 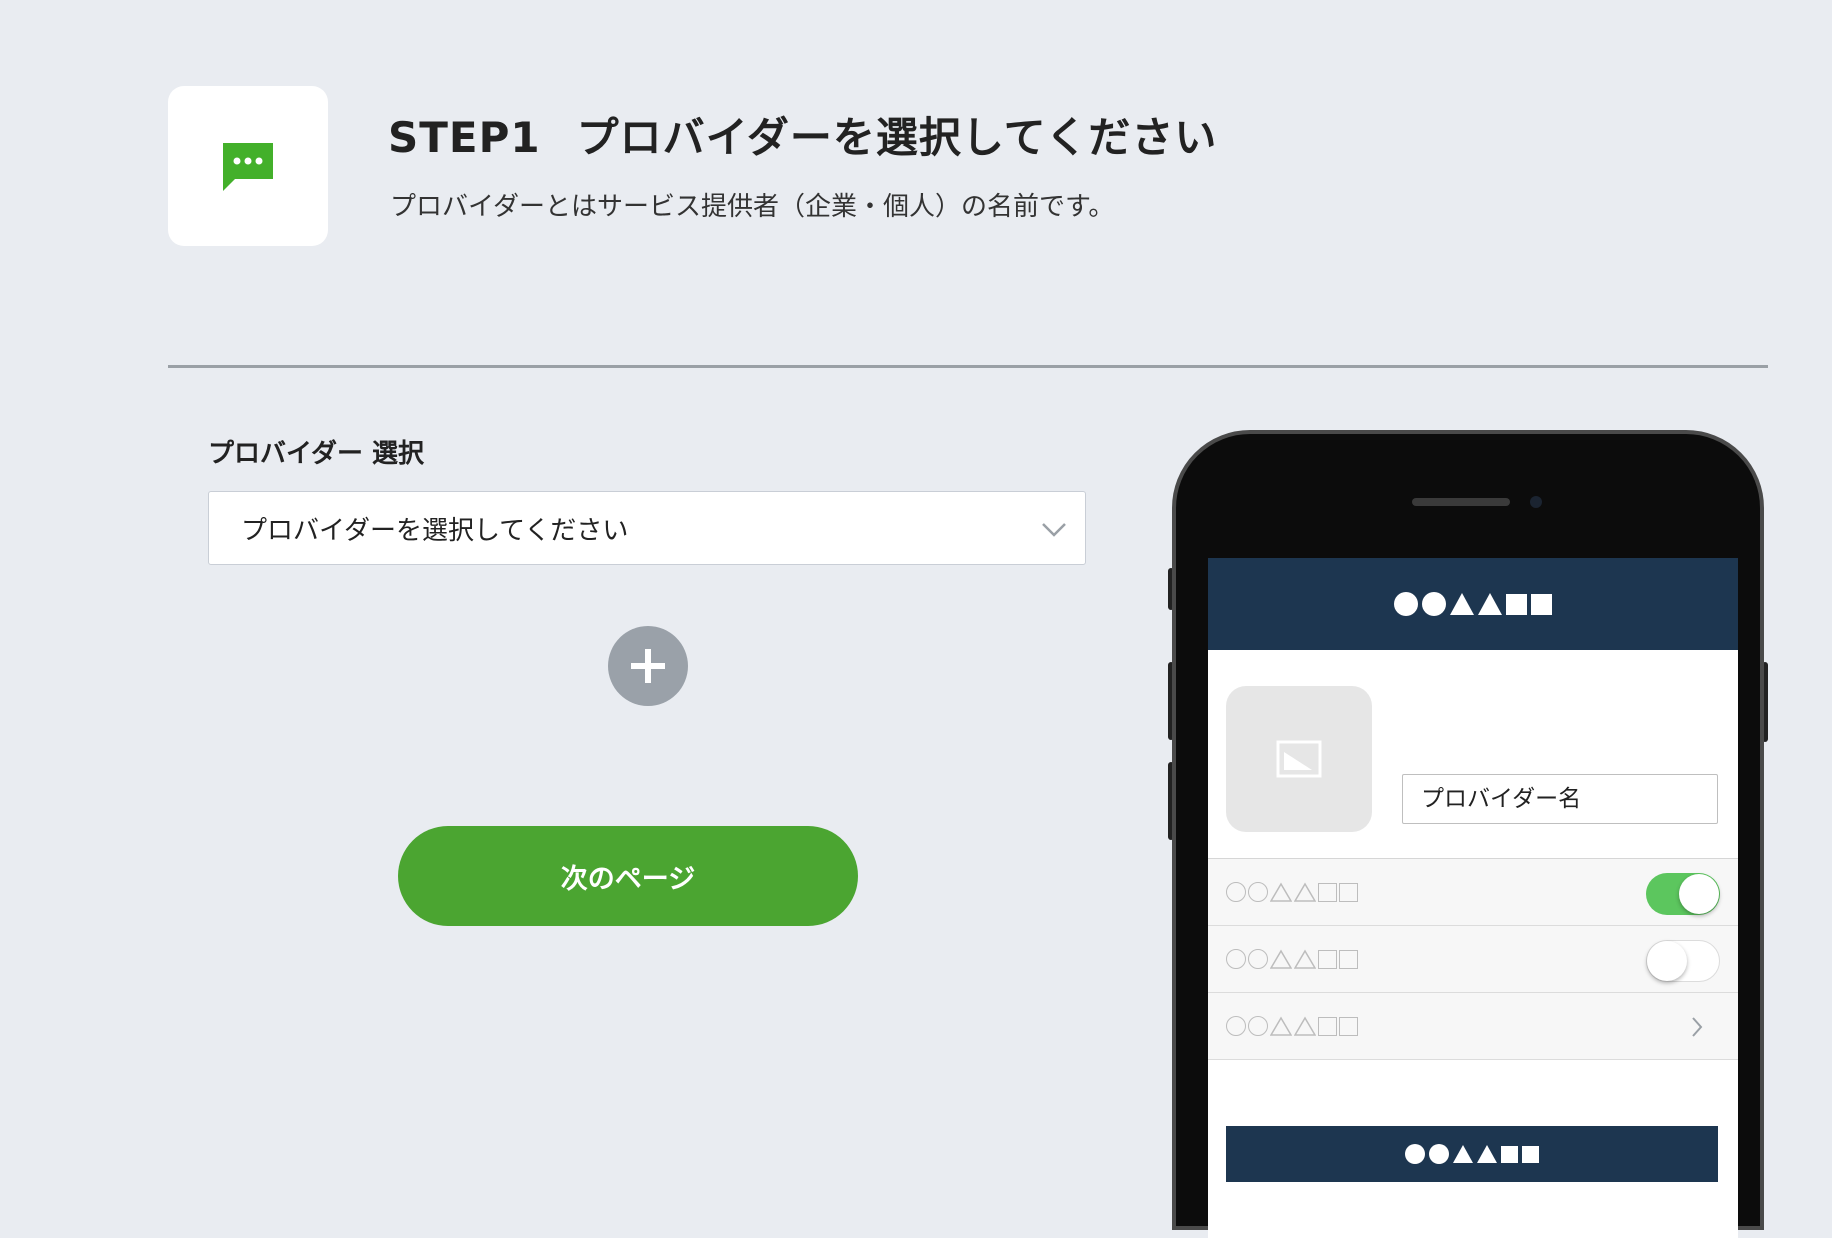 What do you see at coordinates (1461, 502) in the screenshot?
I see `phone-speaker` at bounding box center [1461, 502].